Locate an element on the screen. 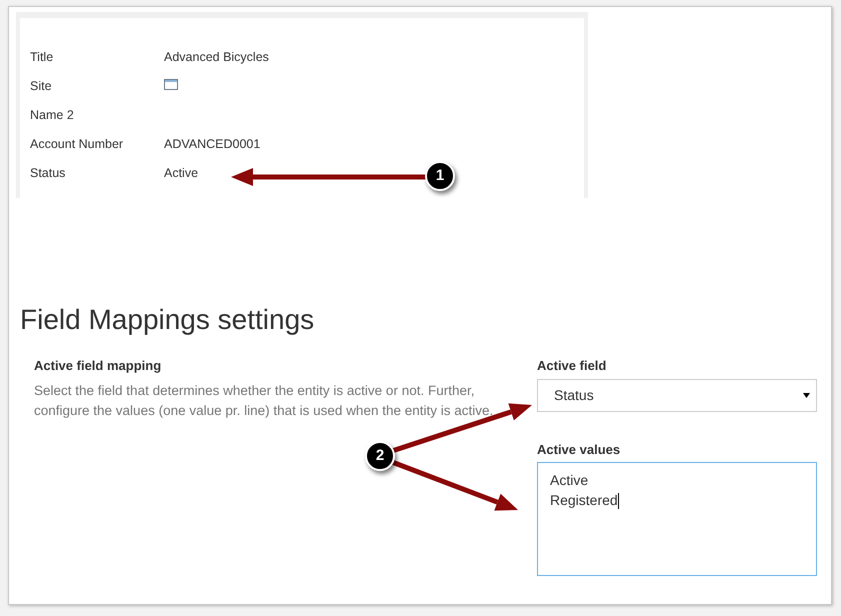 This screenshot has height=616, width=841. field-label: Active values is located at coordinates (579, 449).